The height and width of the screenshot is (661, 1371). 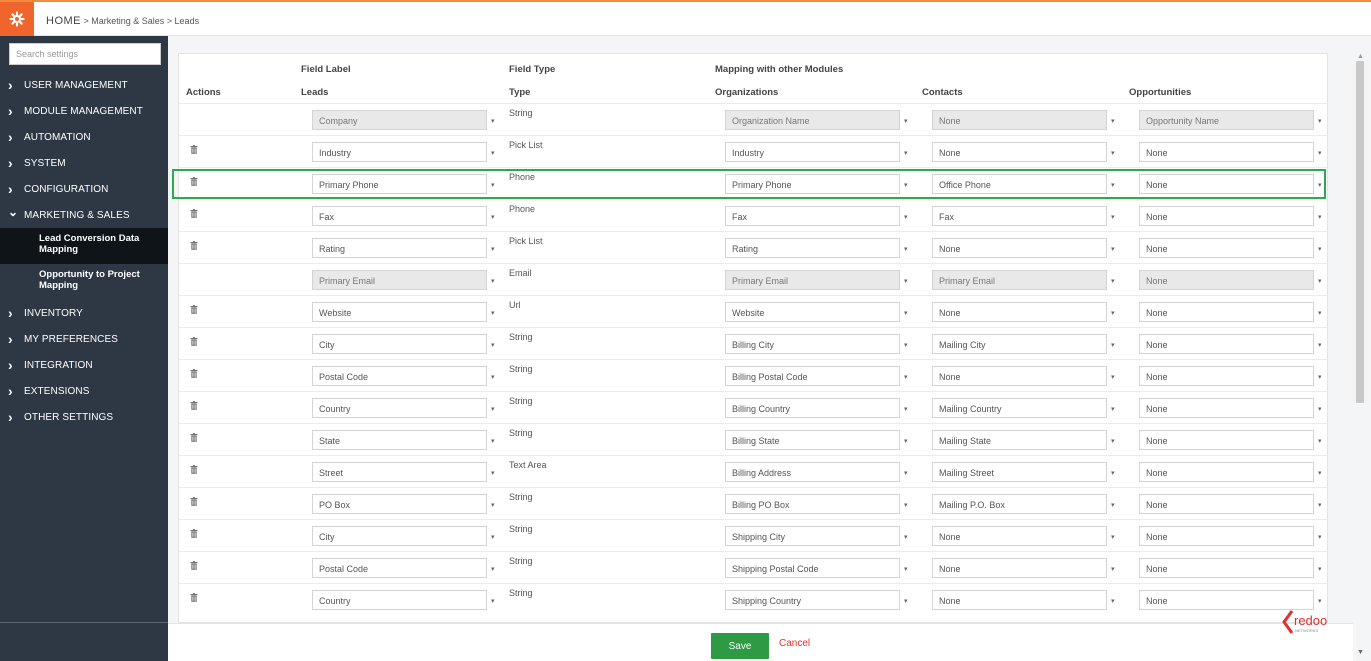 What do you see at coordinates (84, 163) in the screenshot?
I see `sidebar-item: › SYSTEM` at bounding box center [84, 163].